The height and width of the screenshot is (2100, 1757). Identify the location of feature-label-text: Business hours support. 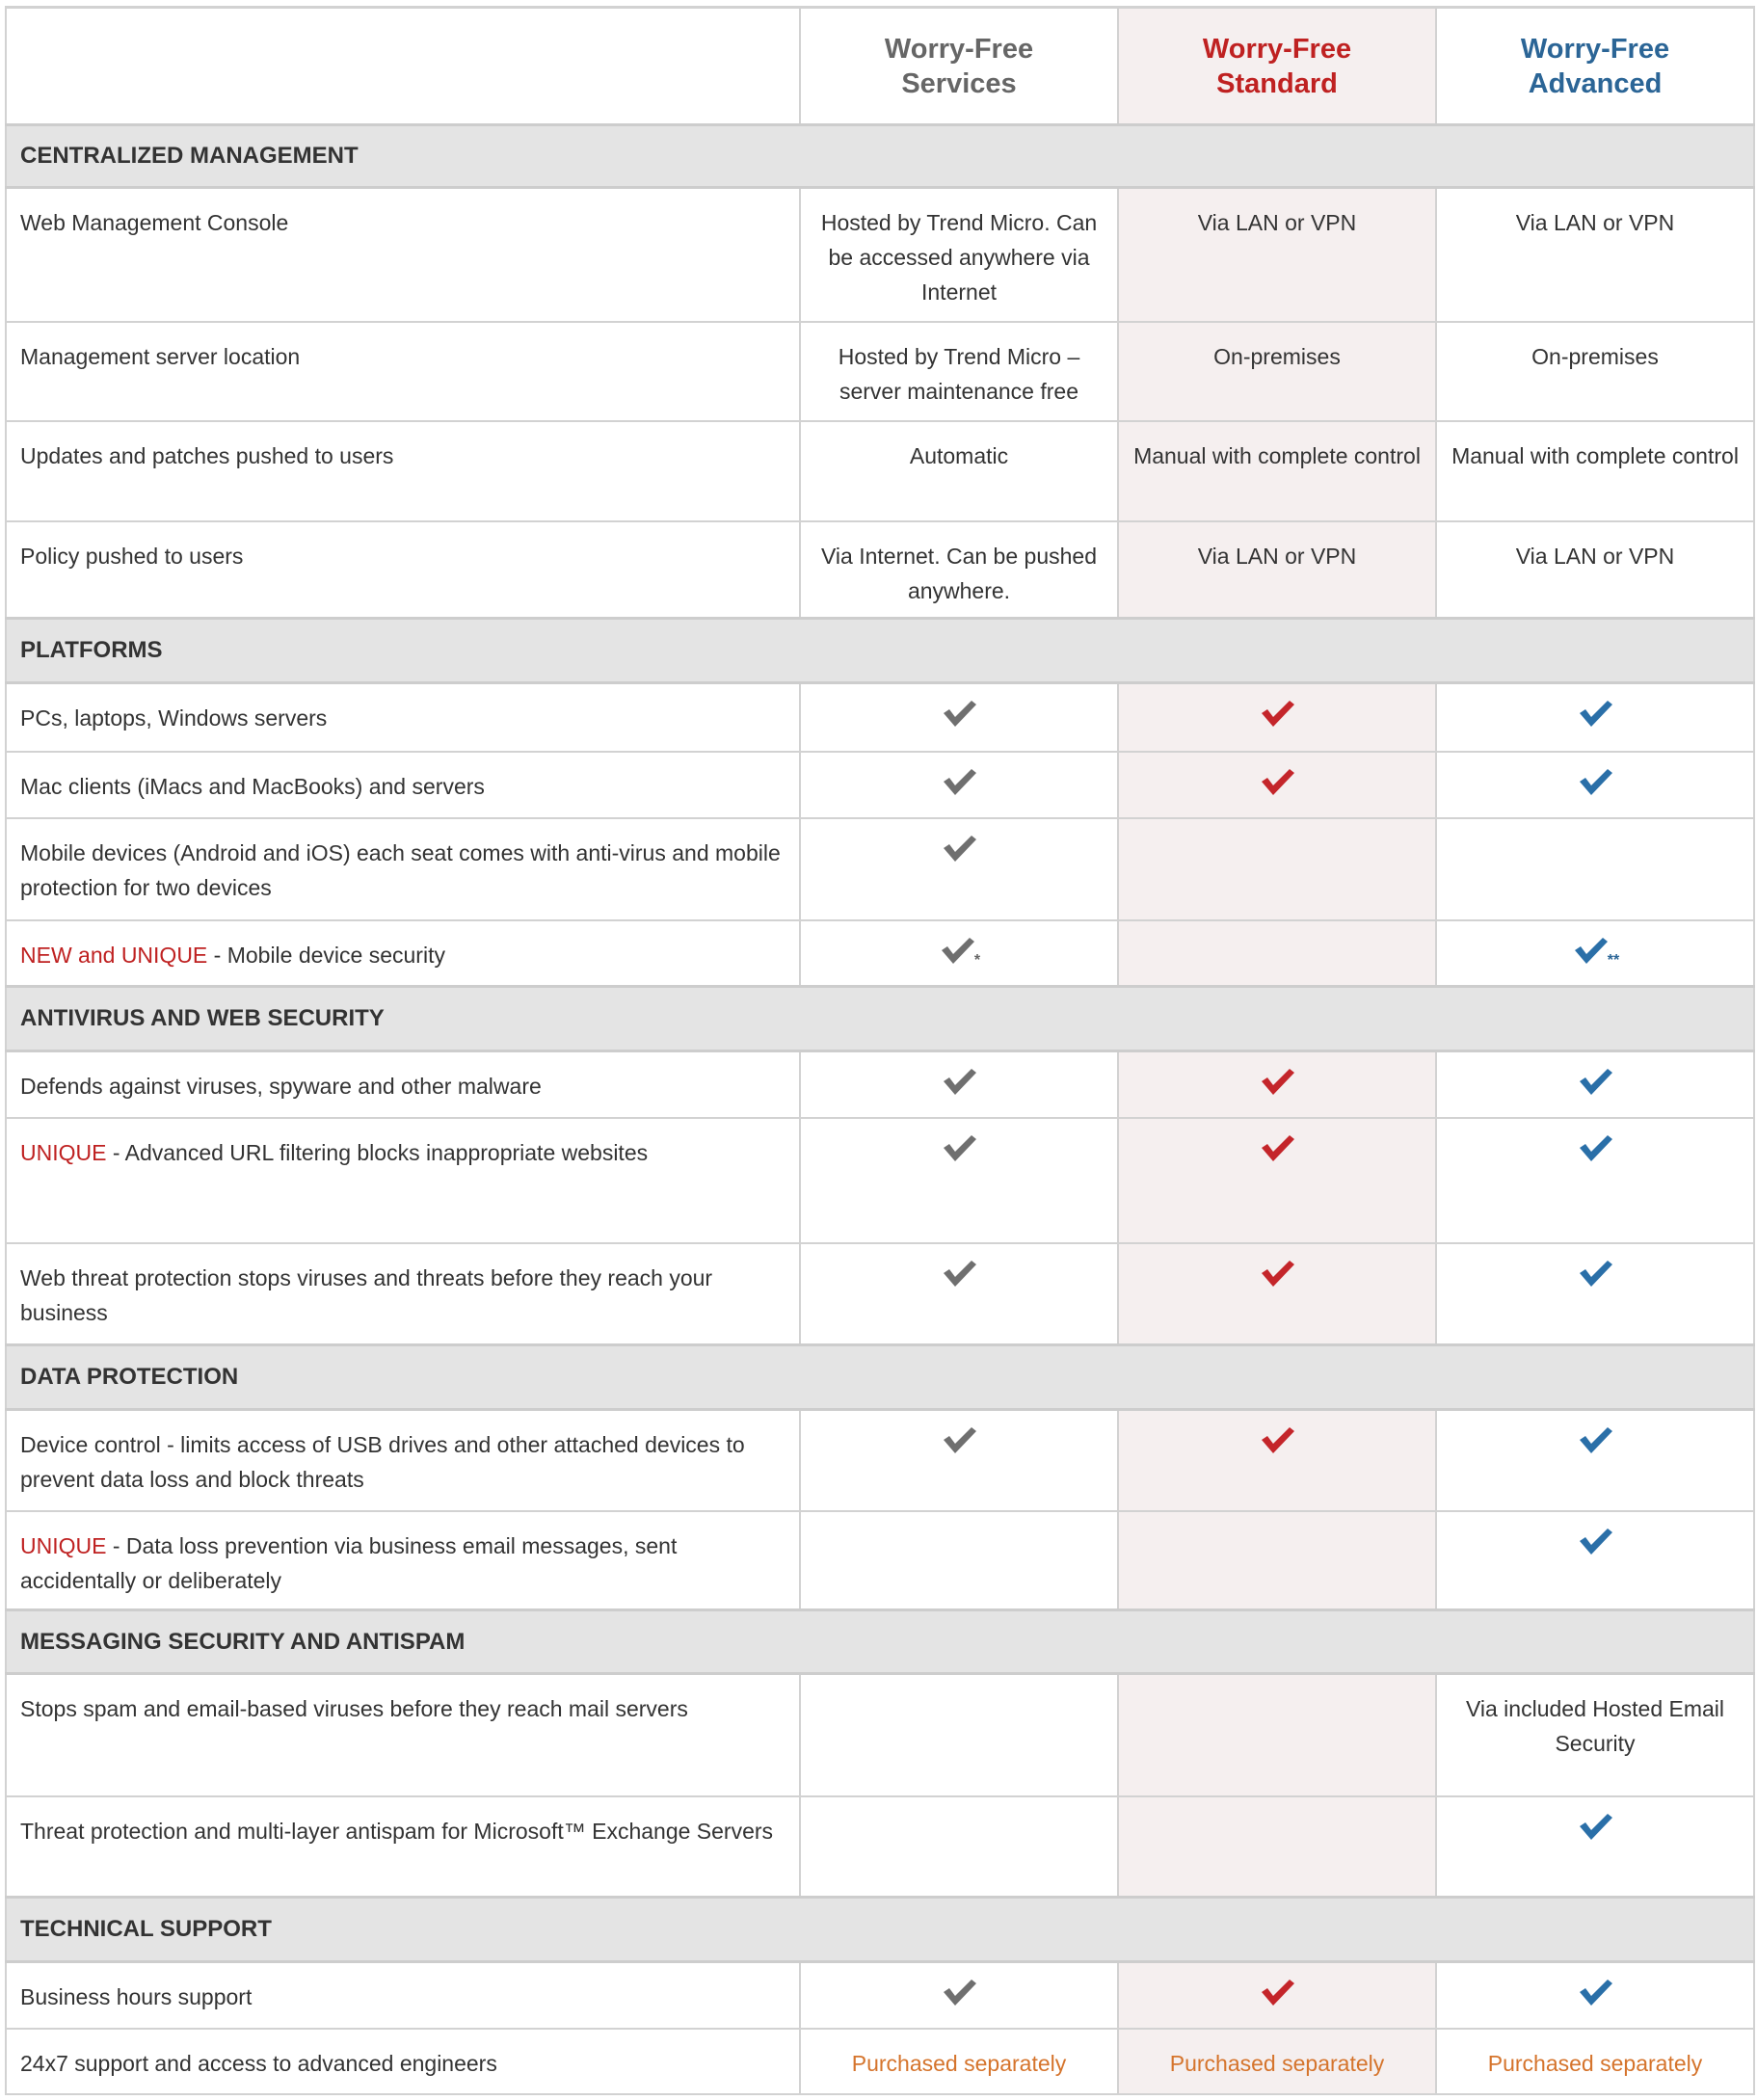
(136, 1997).